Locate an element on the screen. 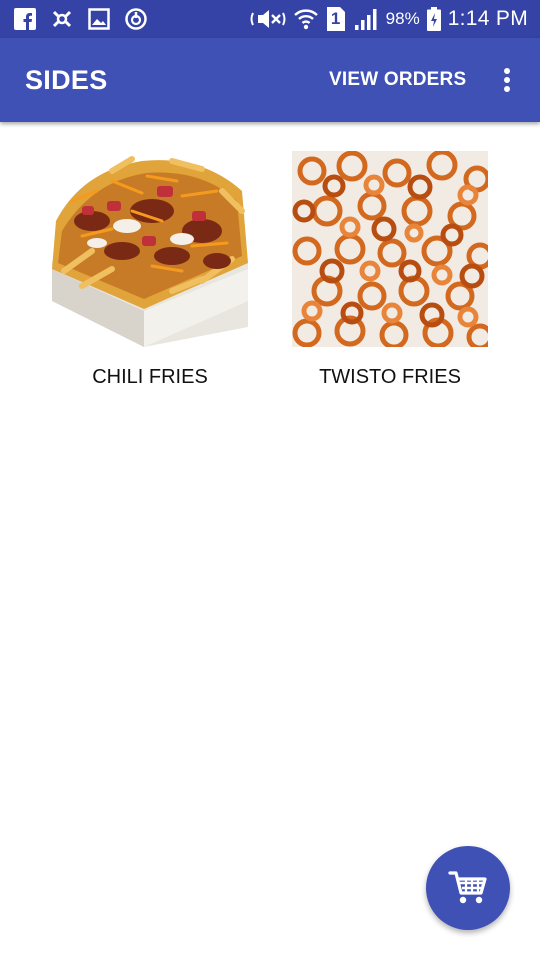  wifi-icon is located at coordinates (306, 19).